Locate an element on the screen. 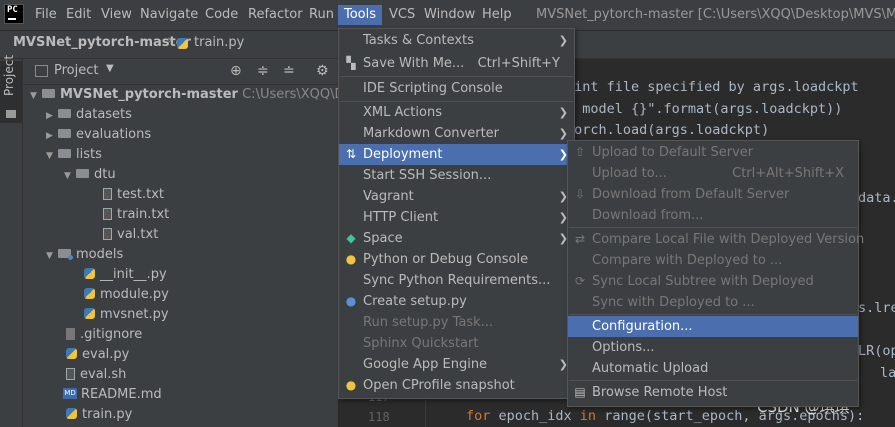 The width and height of the screenshot is (895, 427). menu-view: View is located at coordinates (116, 15).